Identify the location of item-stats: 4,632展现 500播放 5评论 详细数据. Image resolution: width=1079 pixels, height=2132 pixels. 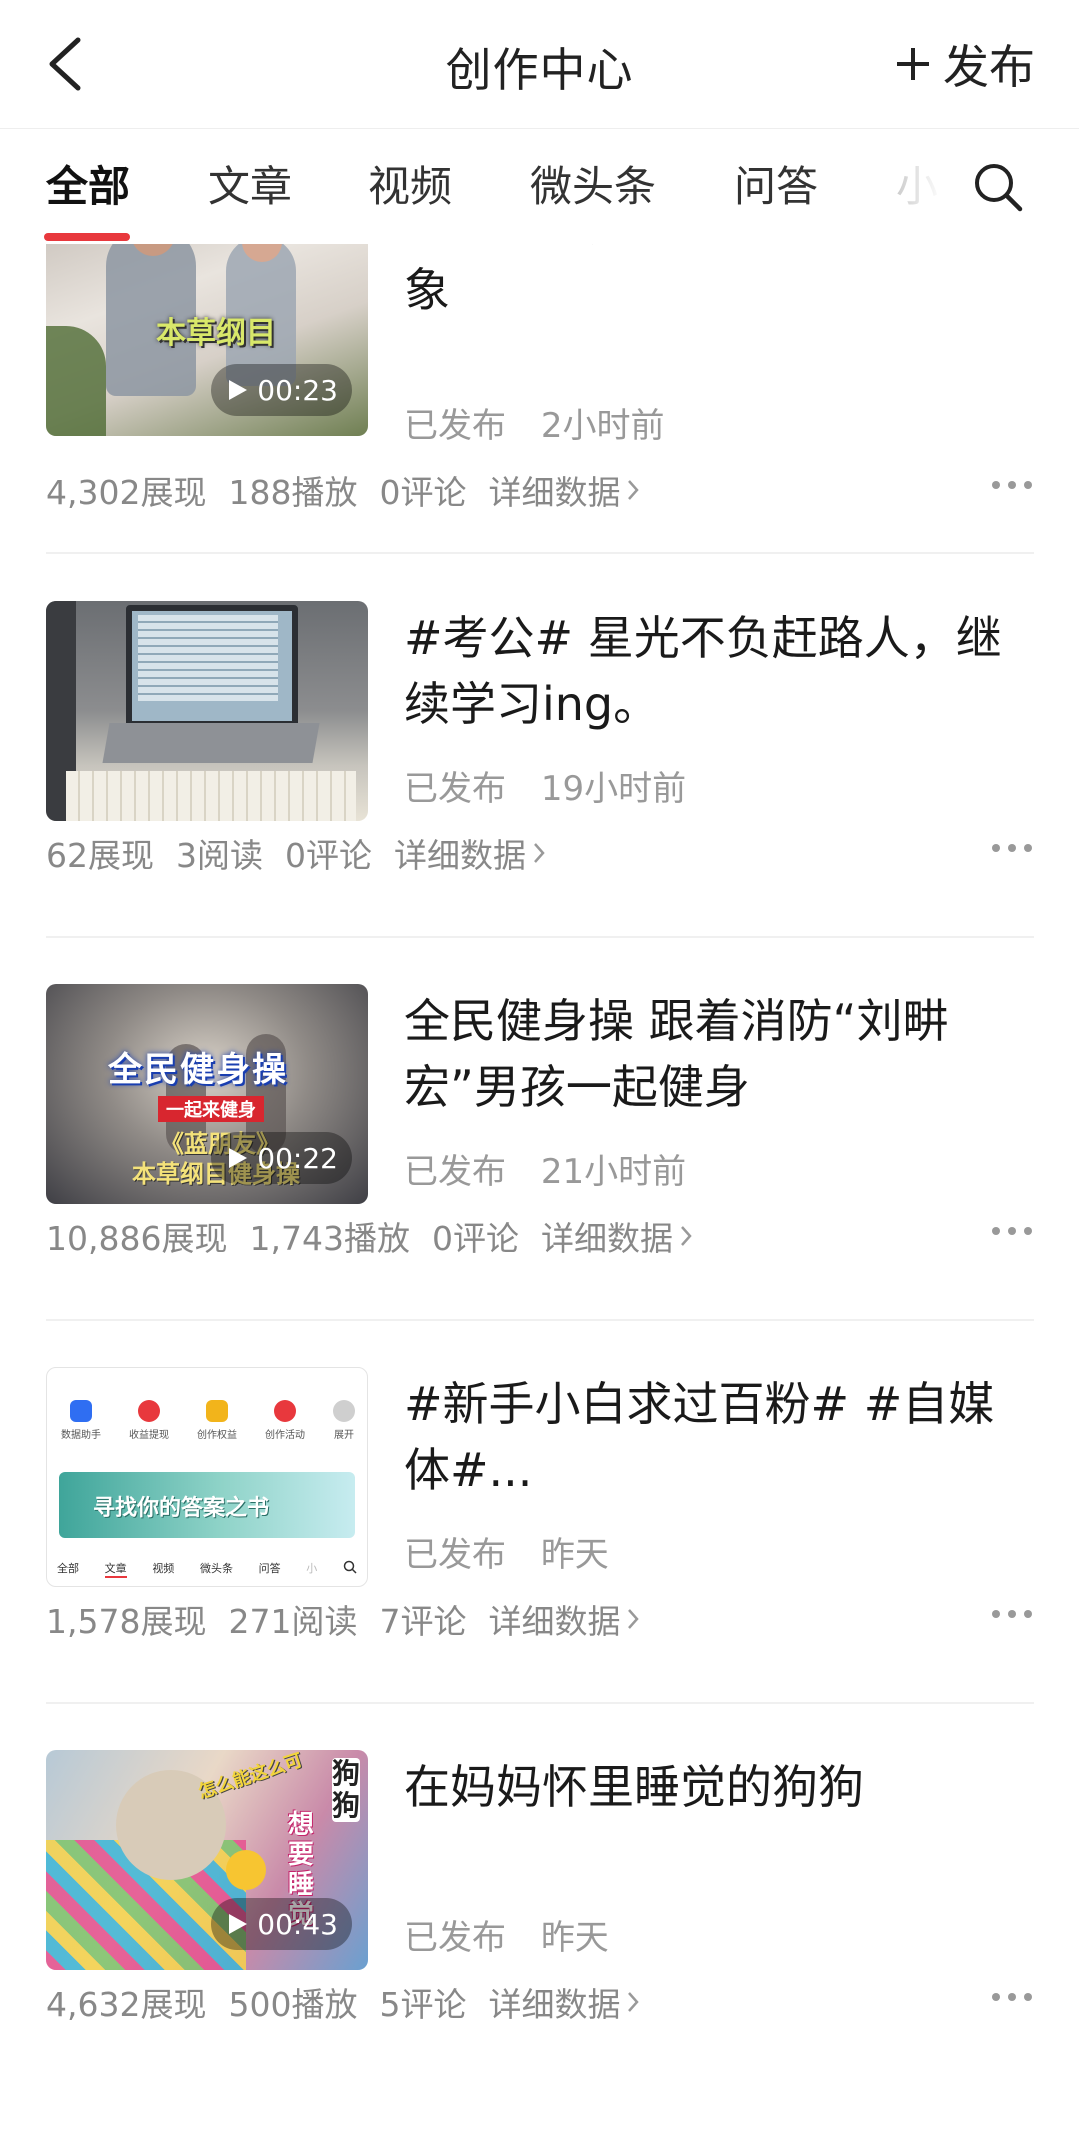
(343, 2002).